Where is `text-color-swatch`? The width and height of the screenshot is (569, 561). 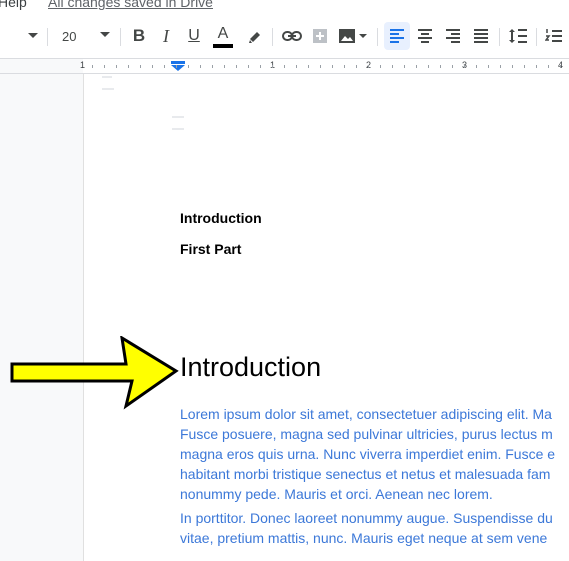
text-color-swatch is located at coordinates (223, 45).